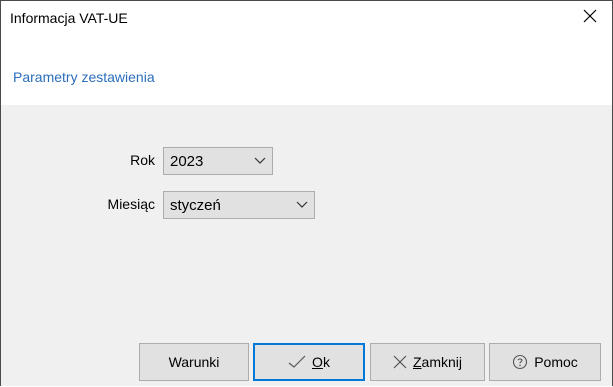 The width and height of the screenshot is (613, 387). What do you see at coordinates (437, 362) in the screenshot?
I see `close-dialog-button-label: Zamknij` at bounding box center [437, 362].